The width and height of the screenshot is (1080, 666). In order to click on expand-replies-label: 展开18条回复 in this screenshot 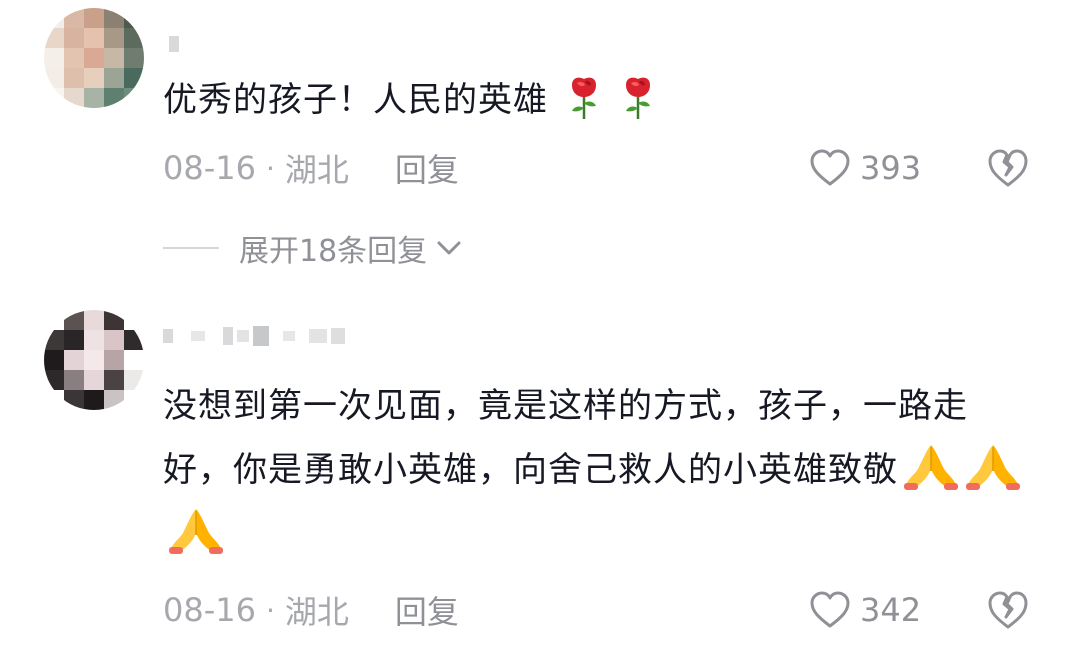, I will do `click(333, 251)`.